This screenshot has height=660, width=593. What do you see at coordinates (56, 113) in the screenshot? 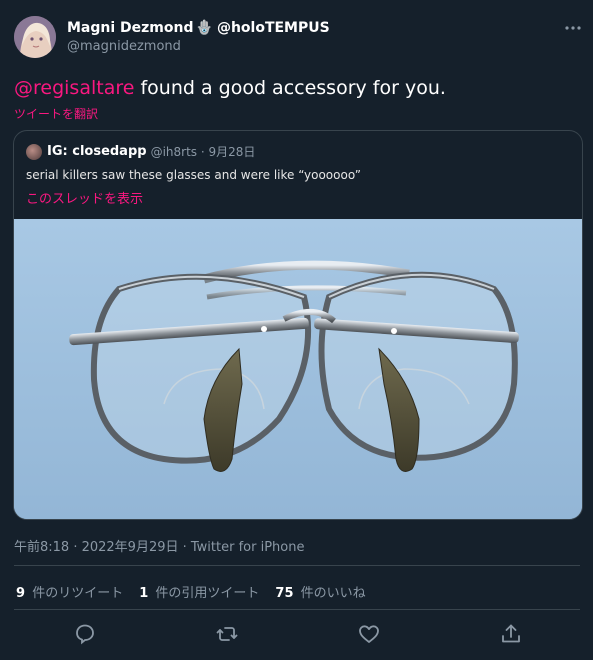
I see `translate-link: ツイートを翻訳` at bounding box center [56, 113].